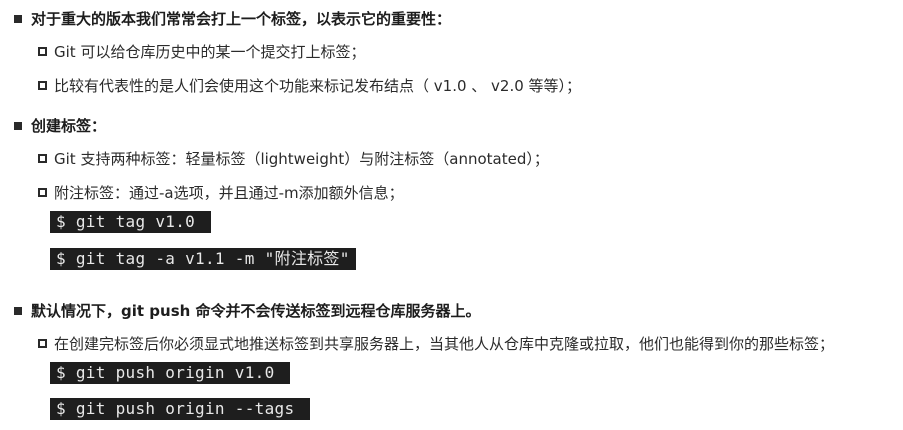 Image resolution: width=903 pixels, height=430 pixels. Describe the element at coordinates (203, 259) in the screenshot. I see `code-block: $ git tag -a v1.1 -m "附注标签"` at that location.